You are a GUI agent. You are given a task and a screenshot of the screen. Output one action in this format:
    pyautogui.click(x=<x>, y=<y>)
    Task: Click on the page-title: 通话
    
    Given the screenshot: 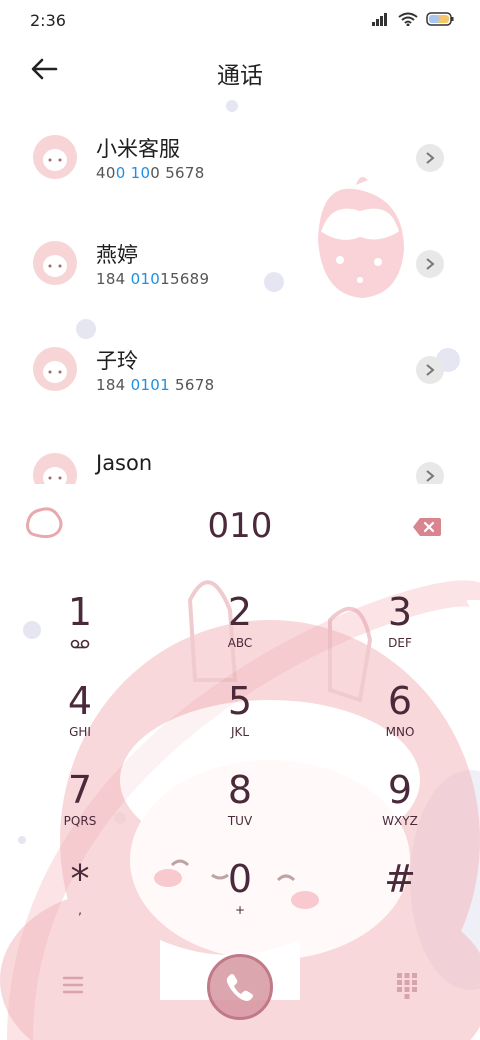 What is the action you would take?
    pyautogui.click(x=240, y=76)
    